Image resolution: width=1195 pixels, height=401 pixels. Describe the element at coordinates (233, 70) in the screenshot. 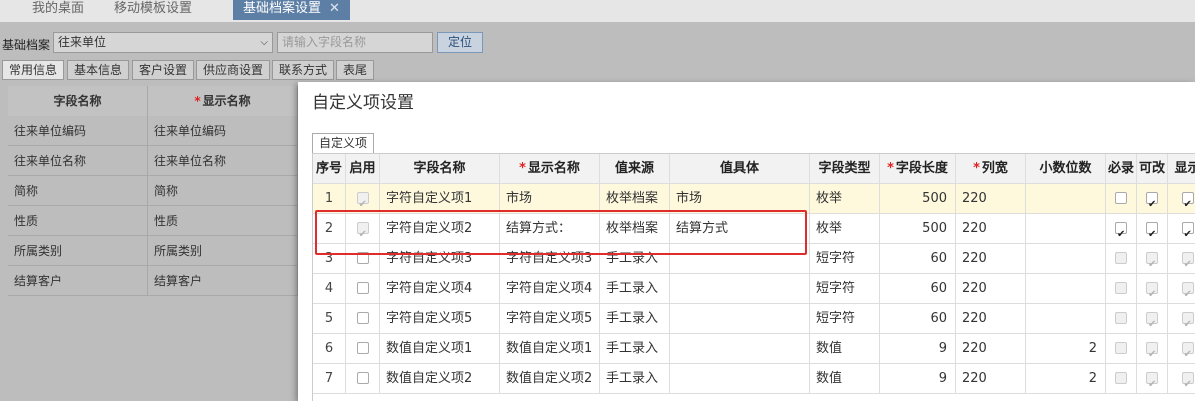

I see `tab-supplier-settings: 供应商设置` at that location.